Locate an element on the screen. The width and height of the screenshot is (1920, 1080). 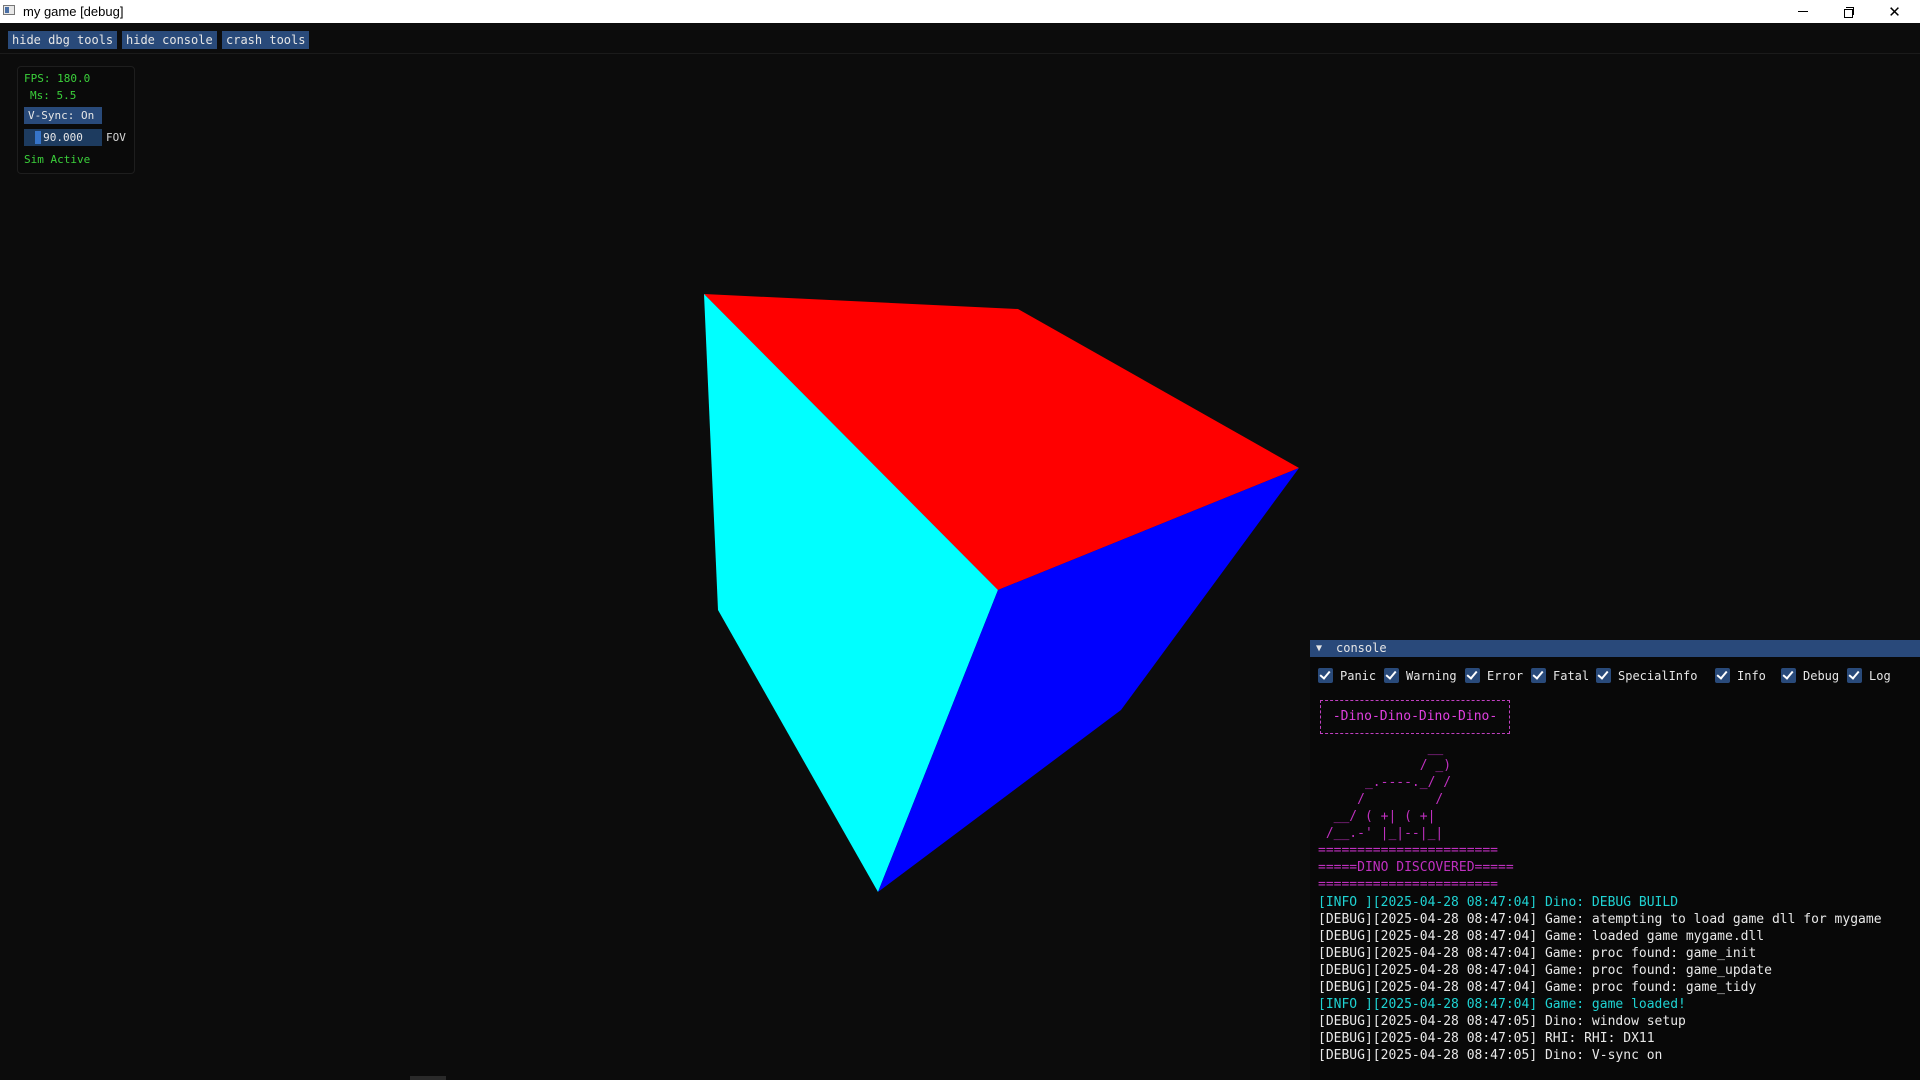
console-title: console is located at coordinates (1361, 648).